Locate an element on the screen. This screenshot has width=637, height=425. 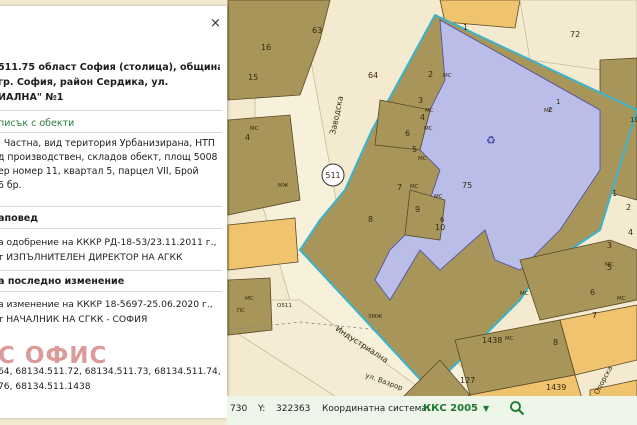
building-block-w3 is located at coordinates (250, 306).